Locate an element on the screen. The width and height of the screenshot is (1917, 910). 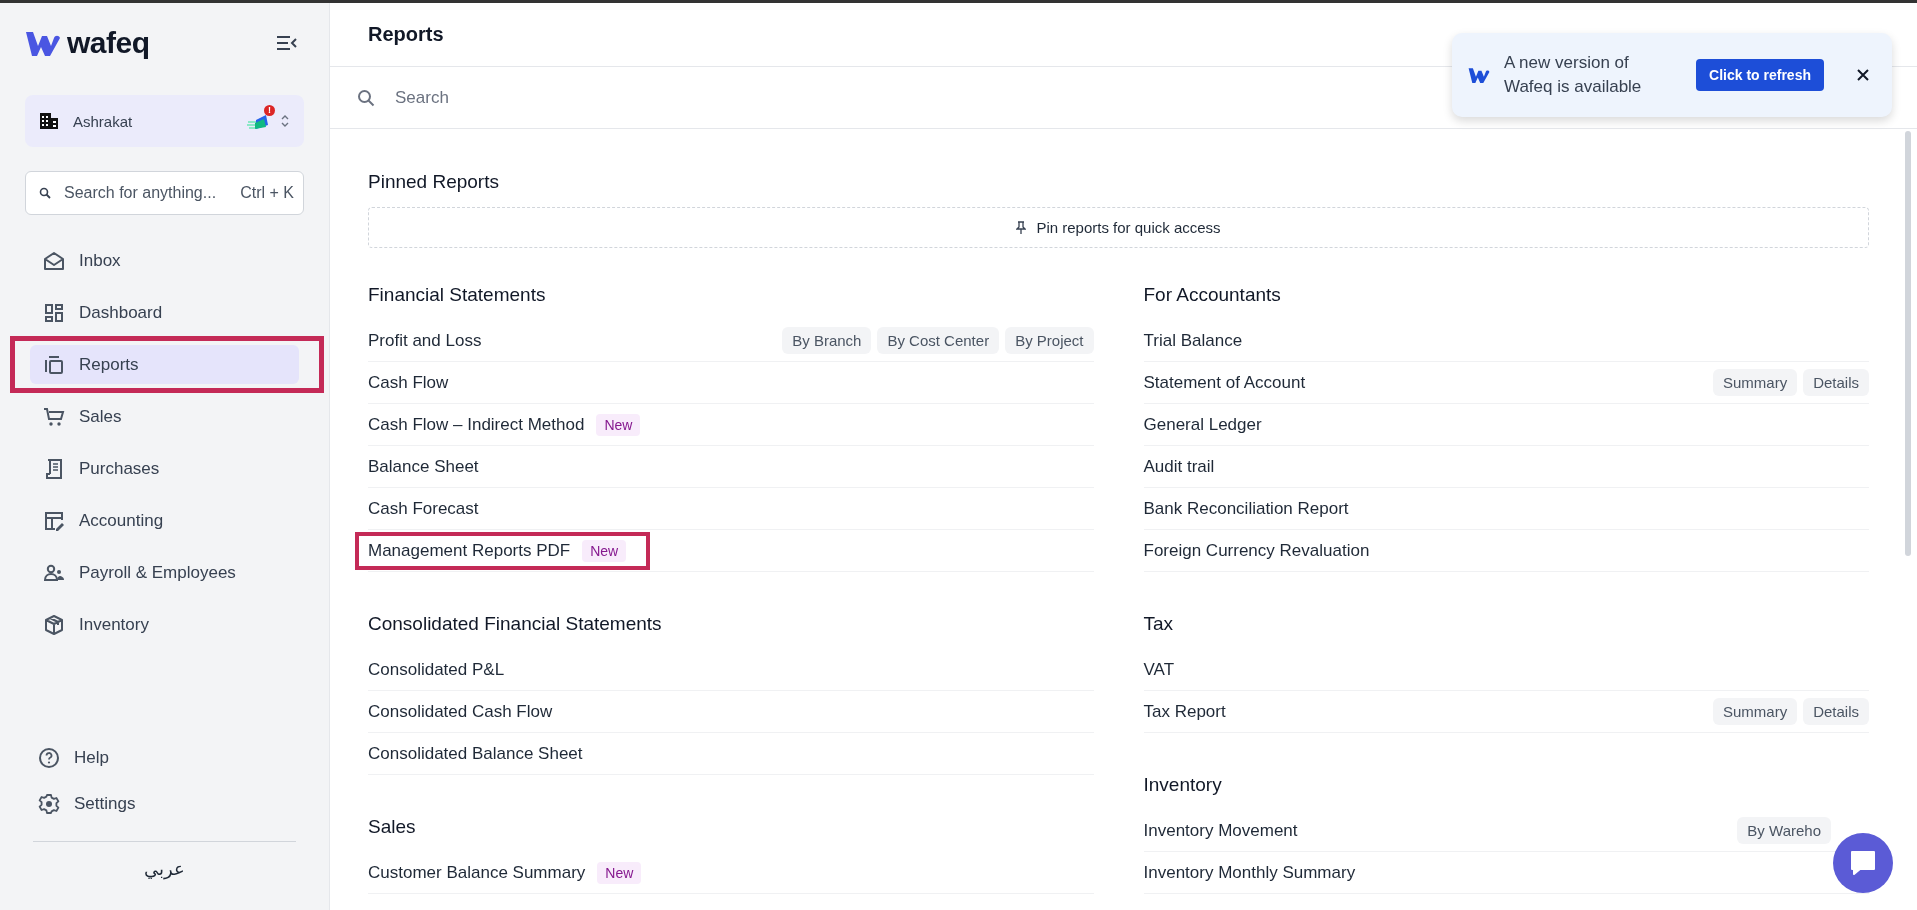
section-title: Sales is located at coordinates (392, 827).